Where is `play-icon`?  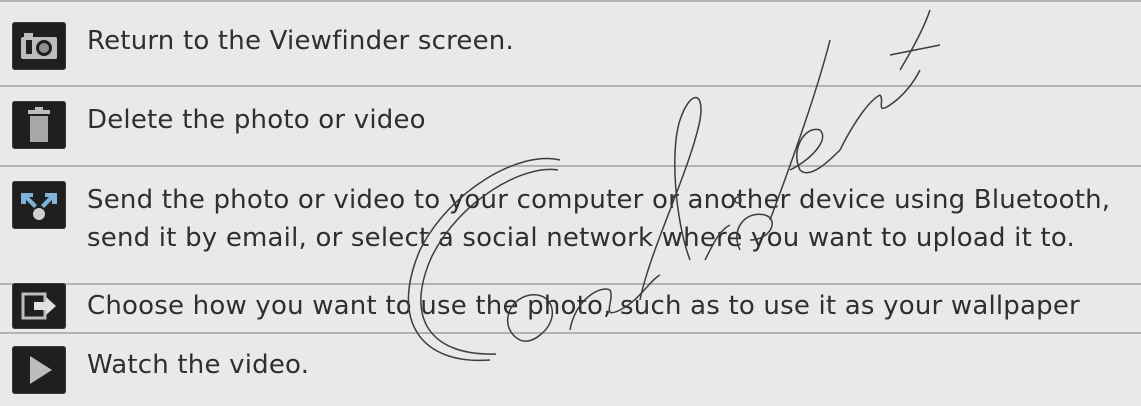
play-icon is located at coordinates (39, 370).